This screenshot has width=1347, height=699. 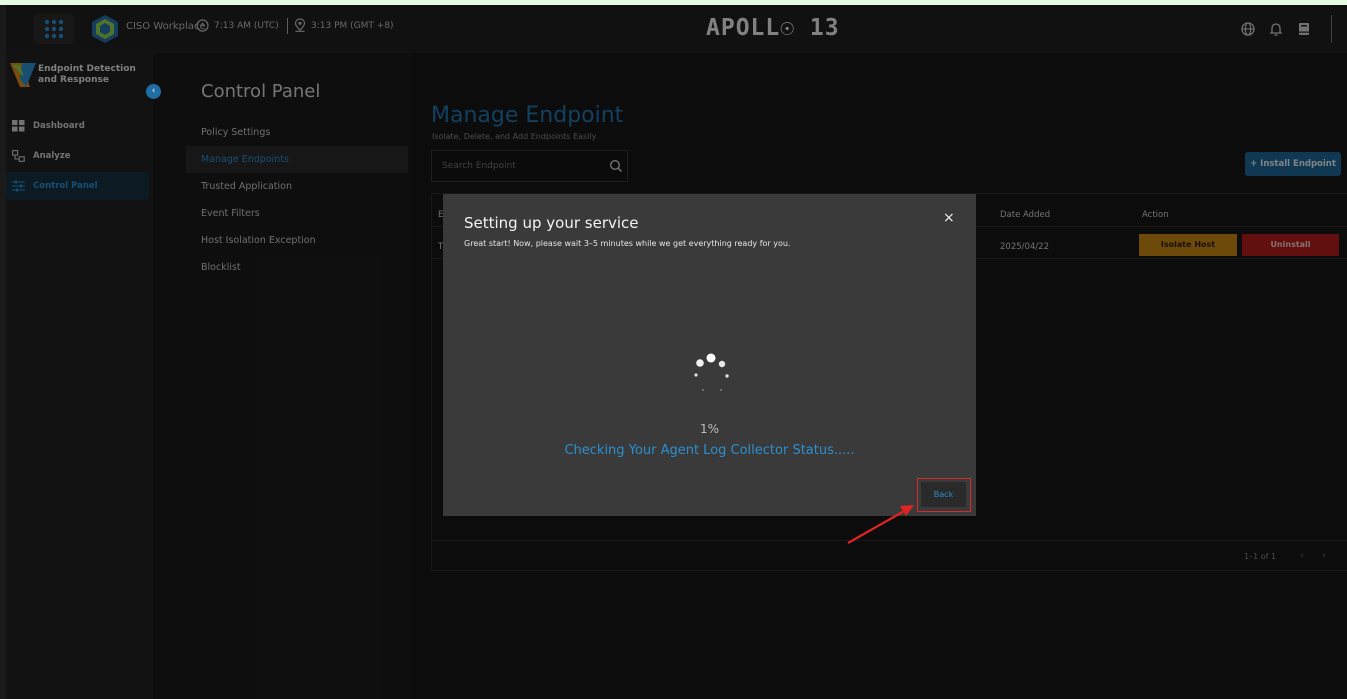 What do you see at coordinates (949, 218) in the screenshot?
I see `close-icon: ×` at bounding box center [949, 218].